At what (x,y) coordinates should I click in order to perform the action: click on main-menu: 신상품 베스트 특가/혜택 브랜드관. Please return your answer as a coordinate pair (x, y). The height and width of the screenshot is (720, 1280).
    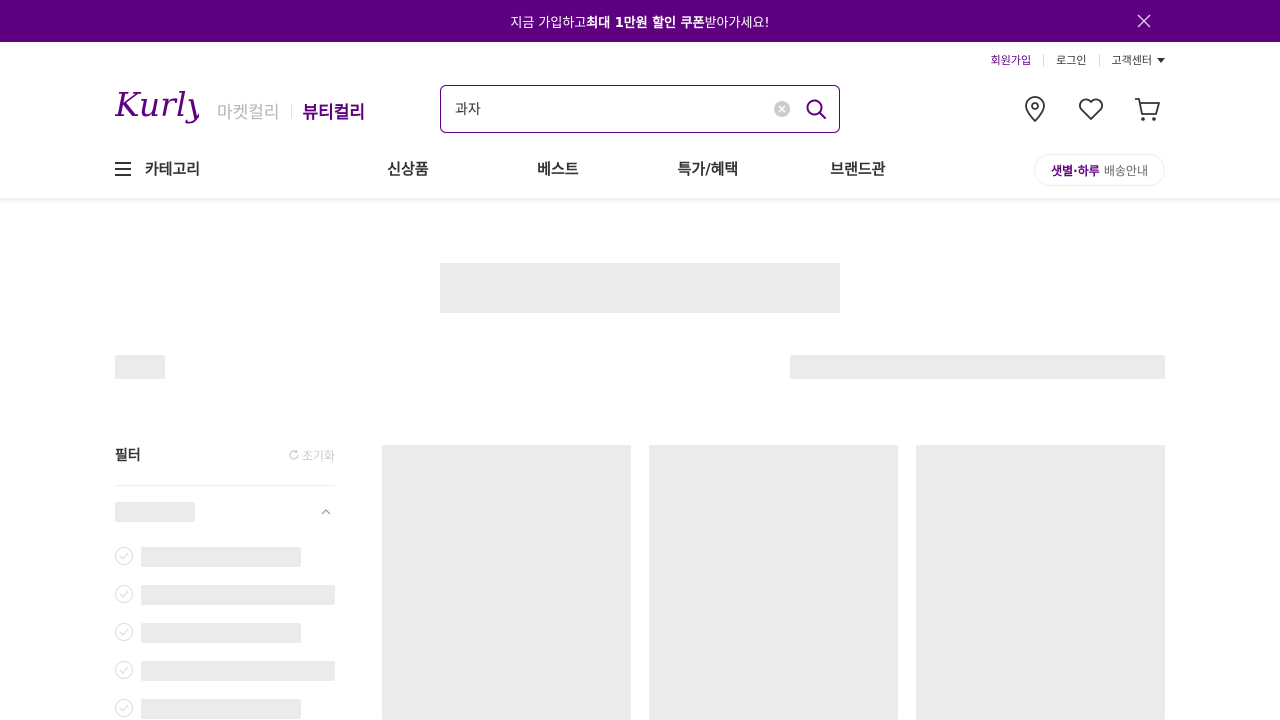
    Looking at the image, I should click on (633, 168).